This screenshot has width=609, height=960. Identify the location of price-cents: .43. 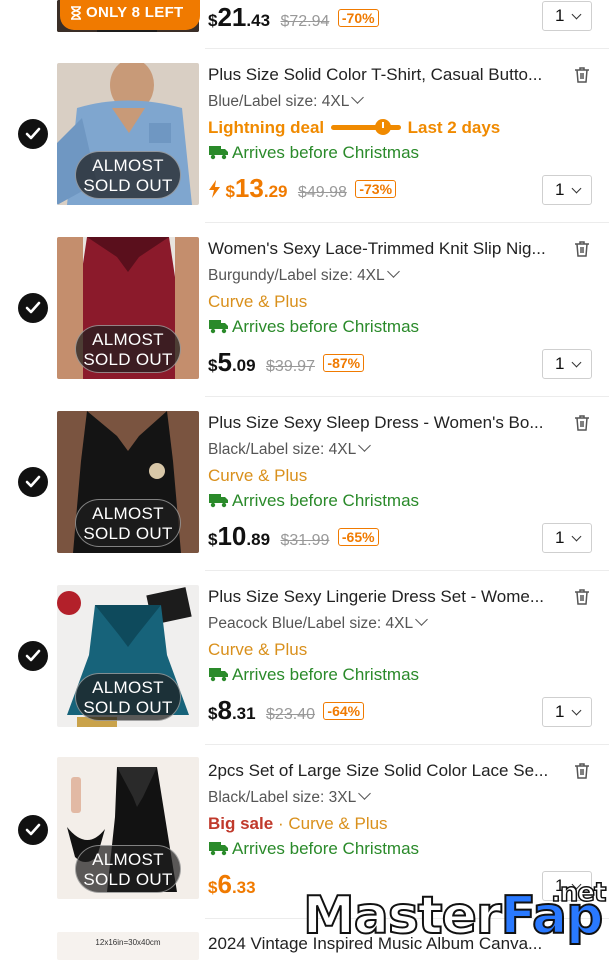
(258, 20).